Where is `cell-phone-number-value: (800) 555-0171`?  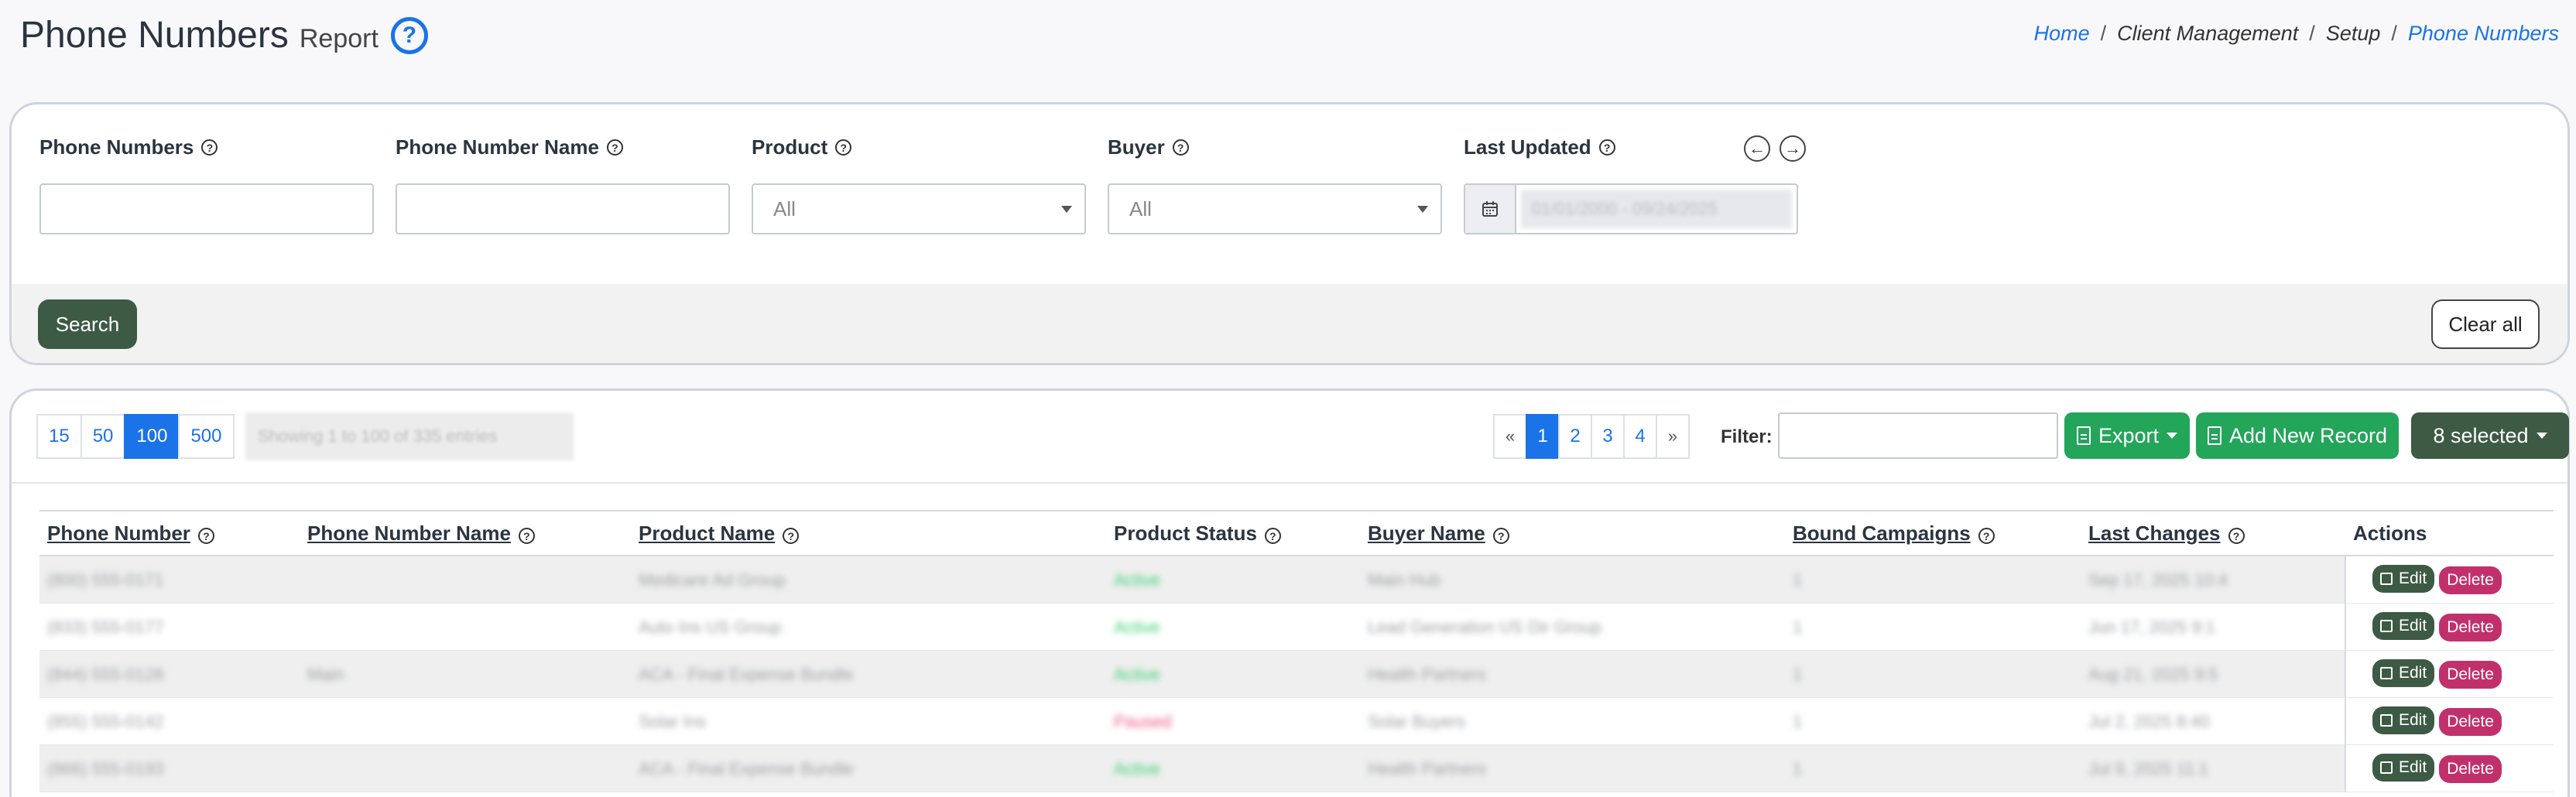 cell-phone-number-value: (800) 555-0171 is located at coordinates (105, 580).